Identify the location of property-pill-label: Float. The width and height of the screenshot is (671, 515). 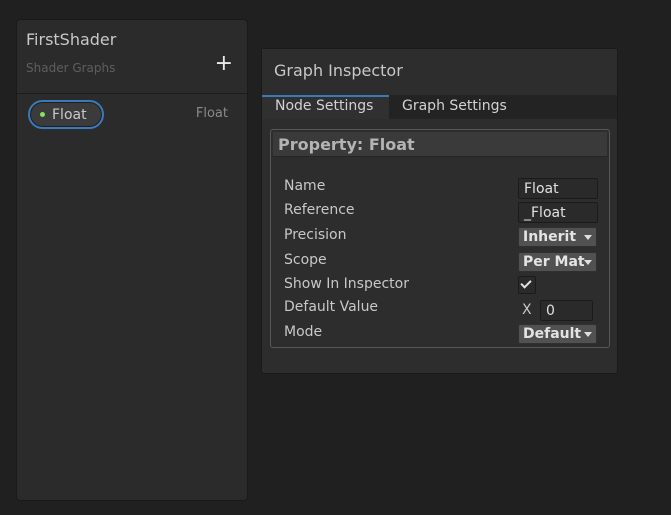
(69, 114).